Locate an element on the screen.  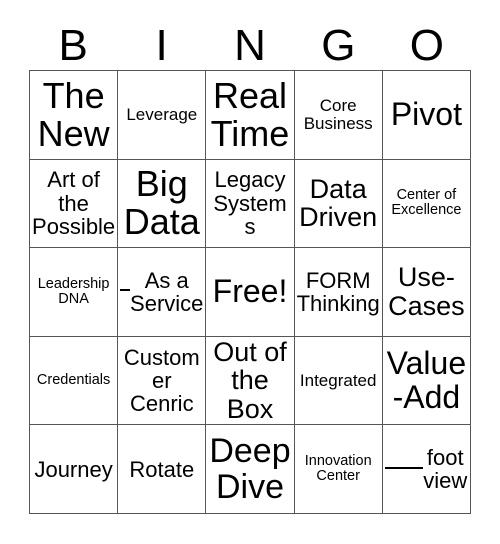
bingo-cell: Pivot is located at coordinates (426, 115).